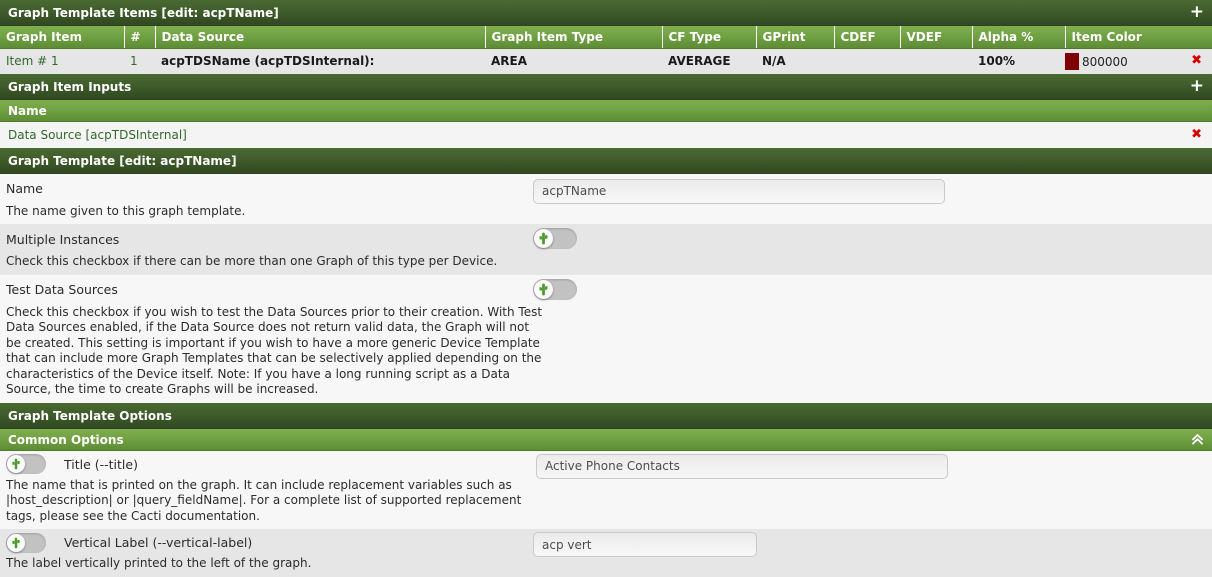 Image resolution: width=1212 pixels, height=577 pixels. Describe the element at coordinates (709, 37) in the screenshot. I see `col-cf-type: CF Type` at that location.